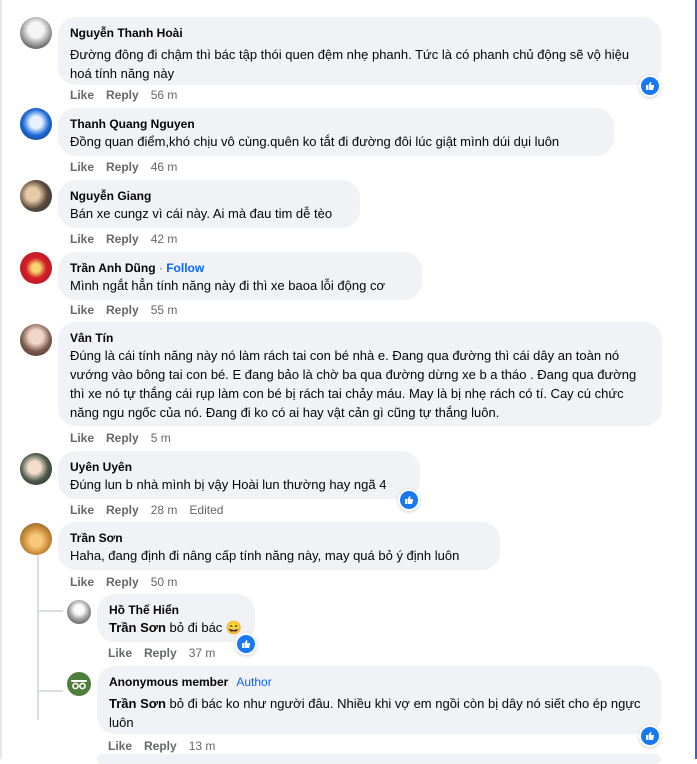 This screenshot has height=764, width=697. I want to click on reply-author: Hồ Thế Hiển, so click(176, 610).